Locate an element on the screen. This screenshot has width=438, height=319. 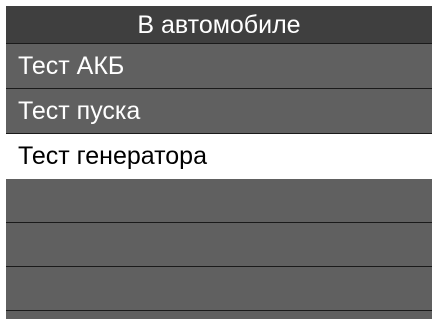
menu-item-battery-test: Тест АКБ is located at coordinates (219, 66).